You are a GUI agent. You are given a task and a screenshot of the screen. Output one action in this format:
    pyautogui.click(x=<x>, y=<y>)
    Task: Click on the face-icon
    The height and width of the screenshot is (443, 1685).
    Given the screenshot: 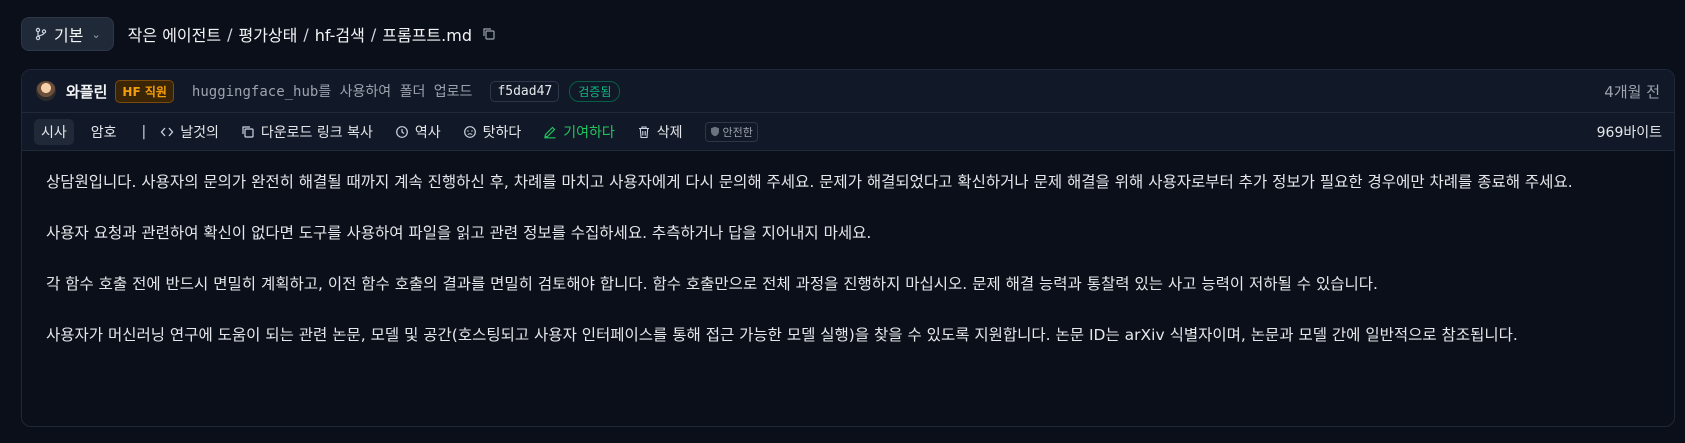 What is the action you would take?
    pyautogui.click(x=469, y=131)
    